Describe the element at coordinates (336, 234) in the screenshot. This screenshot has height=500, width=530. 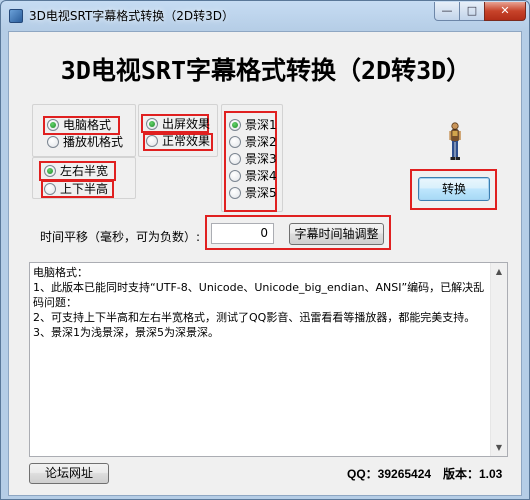
I see `timeline-adjust-button: 字幕时间轴调整` at that location.